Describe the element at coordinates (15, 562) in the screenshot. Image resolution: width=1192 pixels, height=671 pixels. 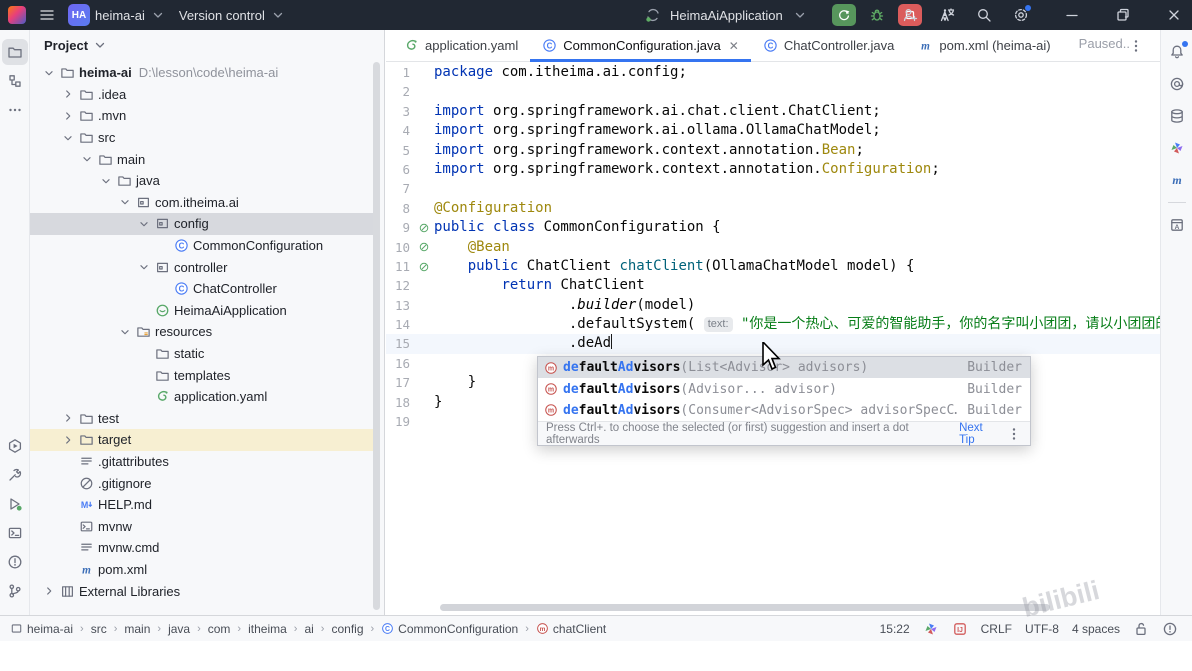
I see `problems-tool-icon` at that location.